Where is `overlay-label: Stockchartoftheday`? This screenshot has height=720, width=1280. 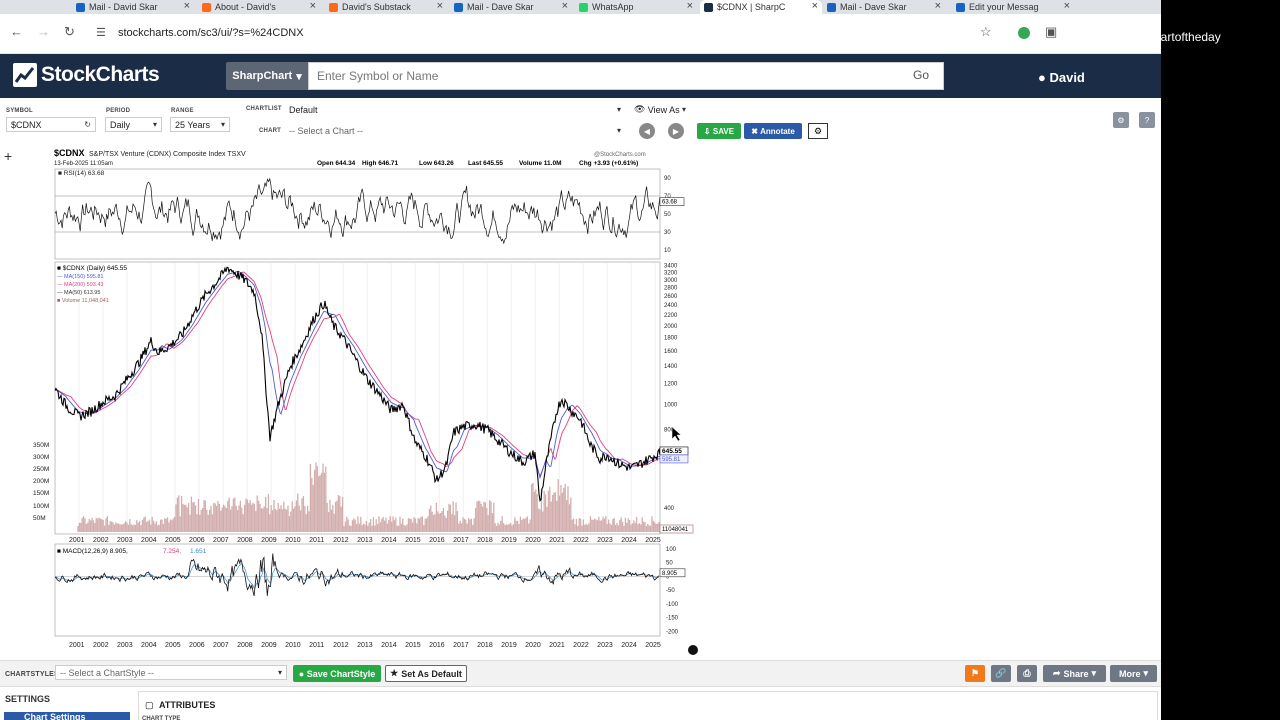 overlay-label: Stockchartoftheday is located at coordinates (1169, 37).